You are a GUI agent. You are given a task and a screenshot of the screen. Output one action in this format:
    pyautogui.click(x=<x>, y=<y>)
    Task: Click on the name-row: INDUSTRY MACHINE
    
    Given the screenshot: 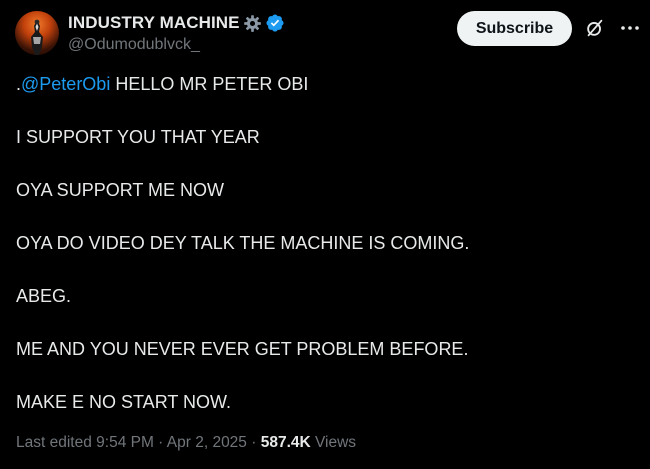 What is the action you would take?
    pyautogui.click(x=176, y=23)
    